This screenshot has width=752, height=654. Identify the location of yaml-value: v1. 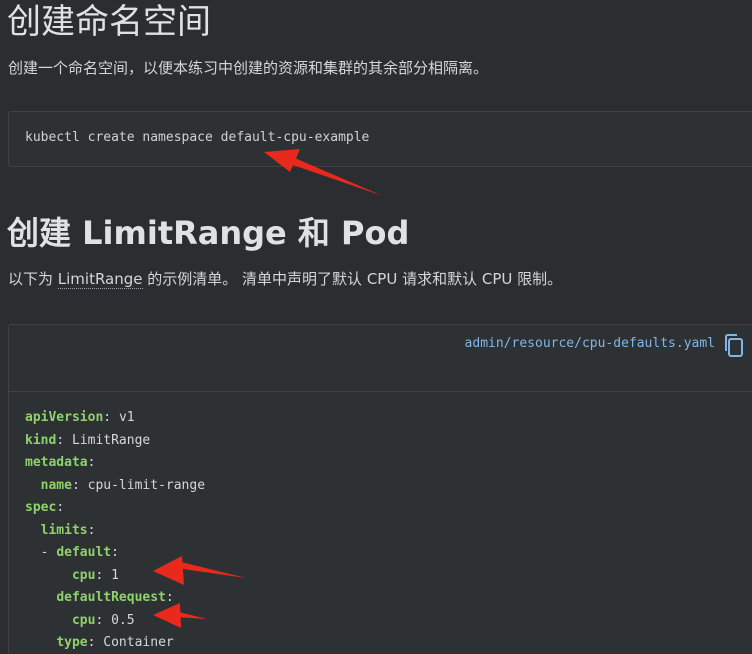
(126, 417).